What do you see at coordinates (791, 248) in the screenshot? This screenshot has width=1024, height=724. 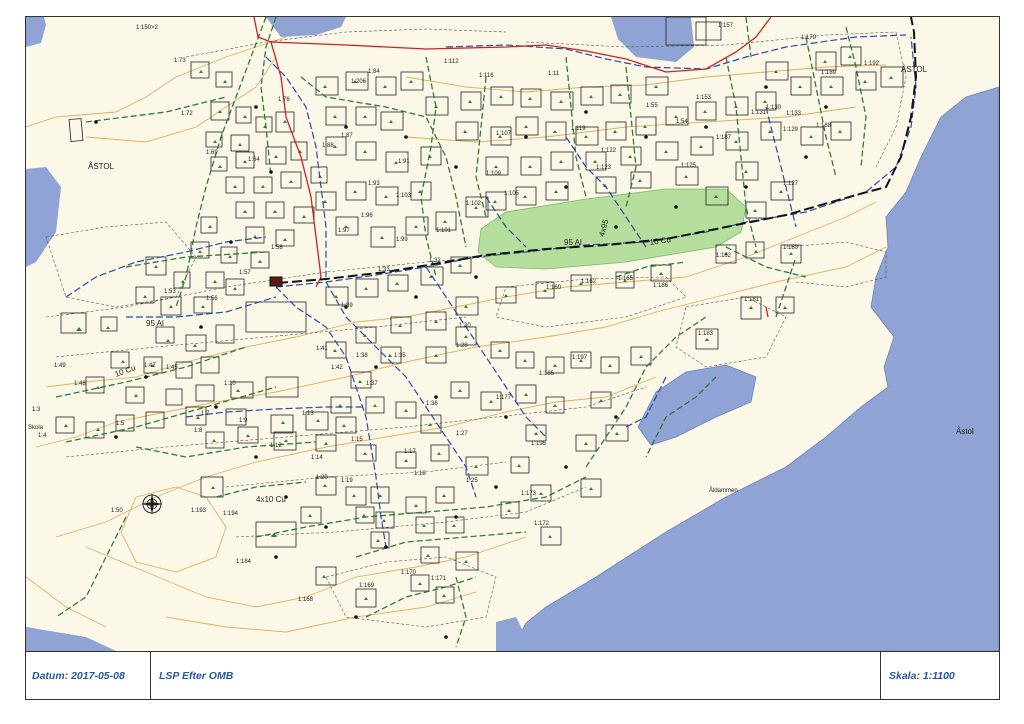 I see `lot-label: 1:180` at bounding box center [791, 248].